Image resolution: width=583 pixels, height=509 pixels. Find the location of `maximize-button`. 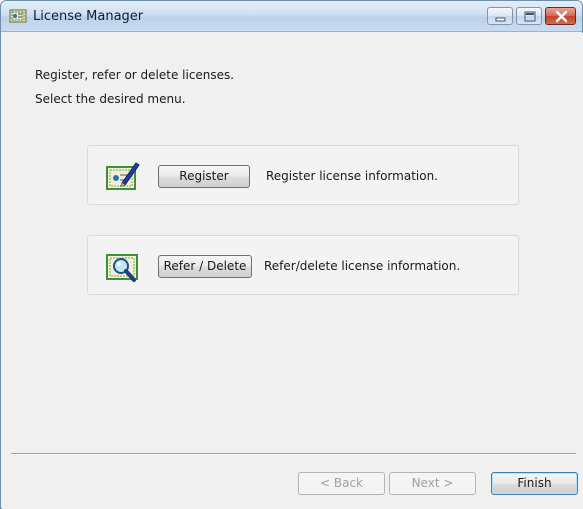

maximize-button is located at coordinates (529, 16).